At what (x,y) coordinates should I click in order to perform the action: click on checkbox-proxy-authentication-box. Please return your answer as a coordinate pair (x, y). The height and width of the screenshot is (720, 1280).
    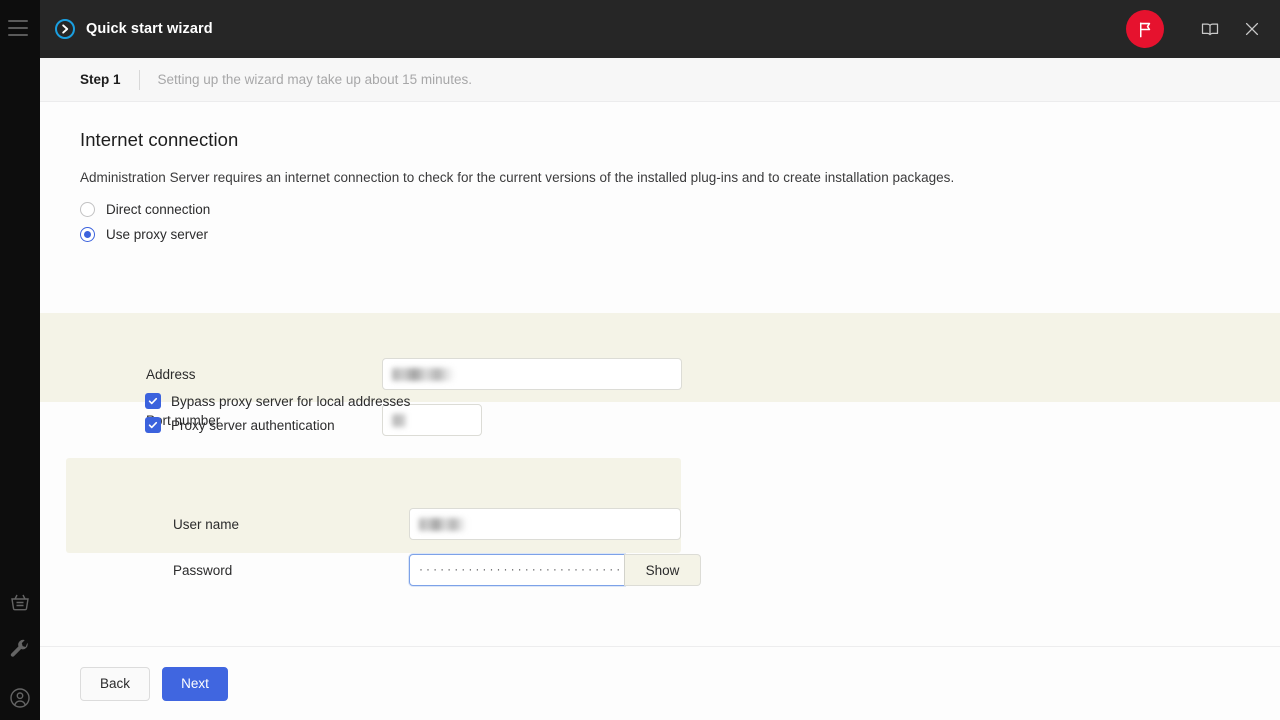
    Looking at the image, I should click on (153, 425).